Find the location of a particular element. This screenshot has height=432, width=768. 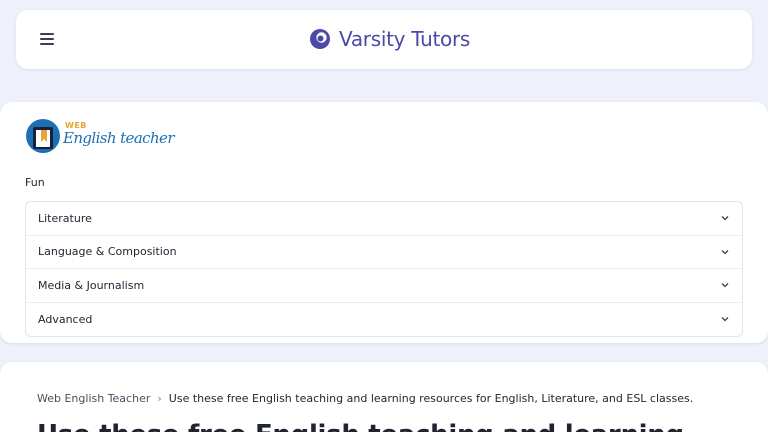

web-english-teacher-logo: WEB English teacher is located at coordinates (99, 136).